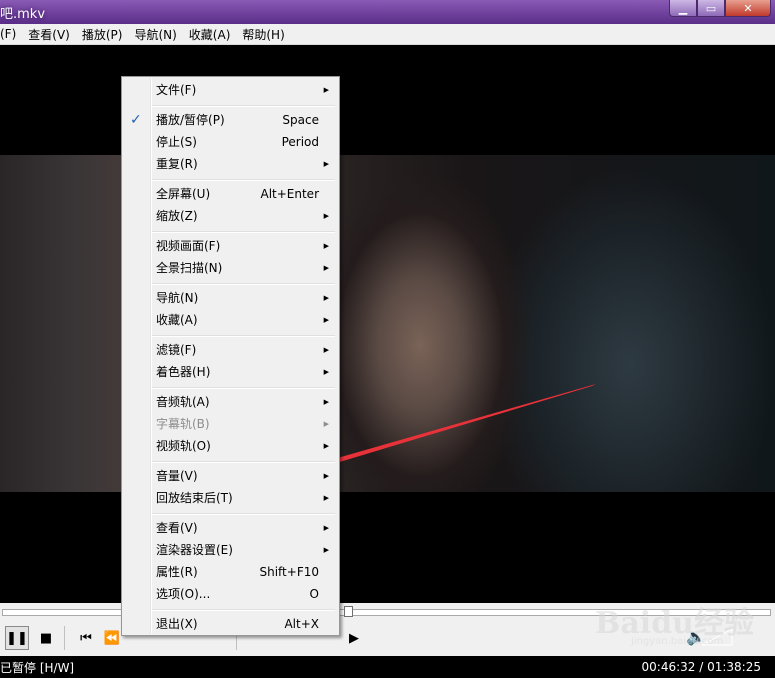 This screenshot has width=775, height=678. I want to click on frame-step-icon: ▶, so click(354, 638).